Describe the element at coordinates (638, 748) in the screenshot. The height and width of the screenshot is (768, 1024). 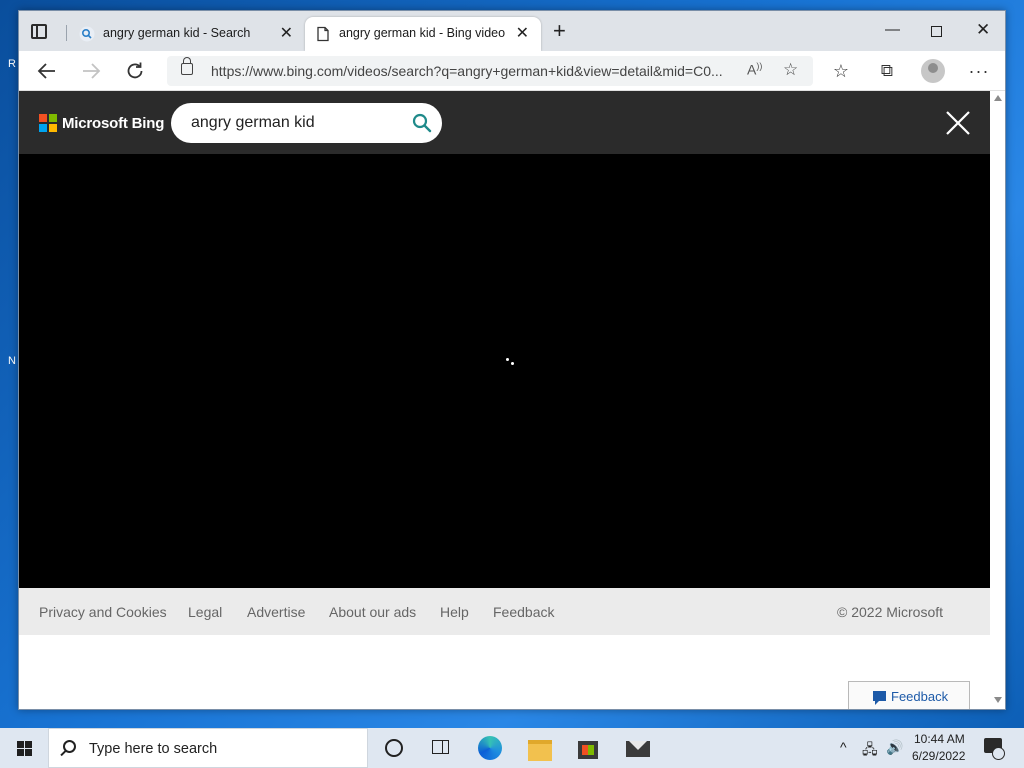
I see `mail-icon` at that location.